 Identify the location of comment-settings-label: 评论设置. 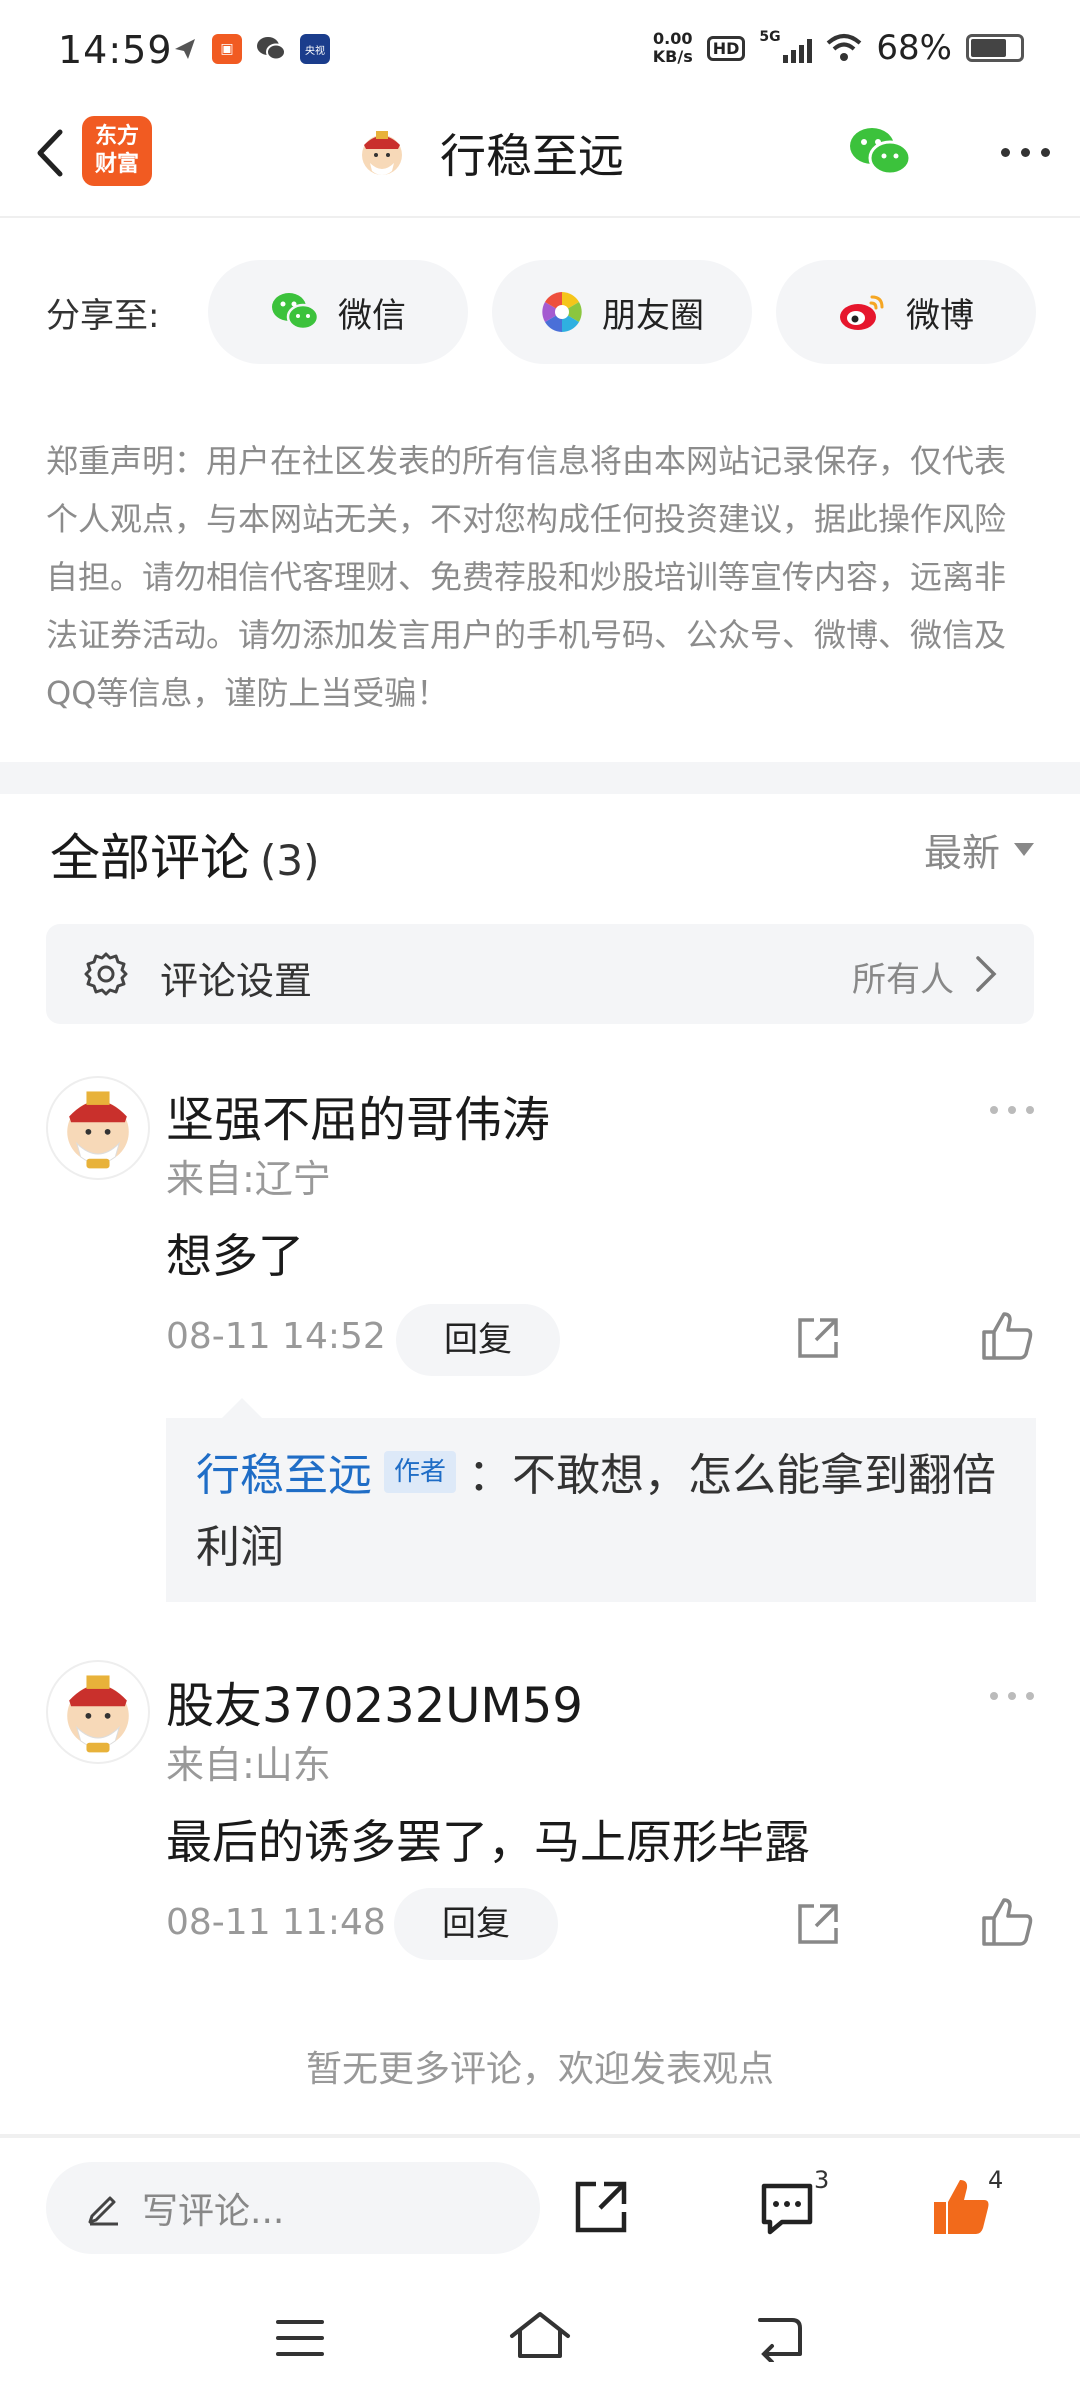
(236, 981).